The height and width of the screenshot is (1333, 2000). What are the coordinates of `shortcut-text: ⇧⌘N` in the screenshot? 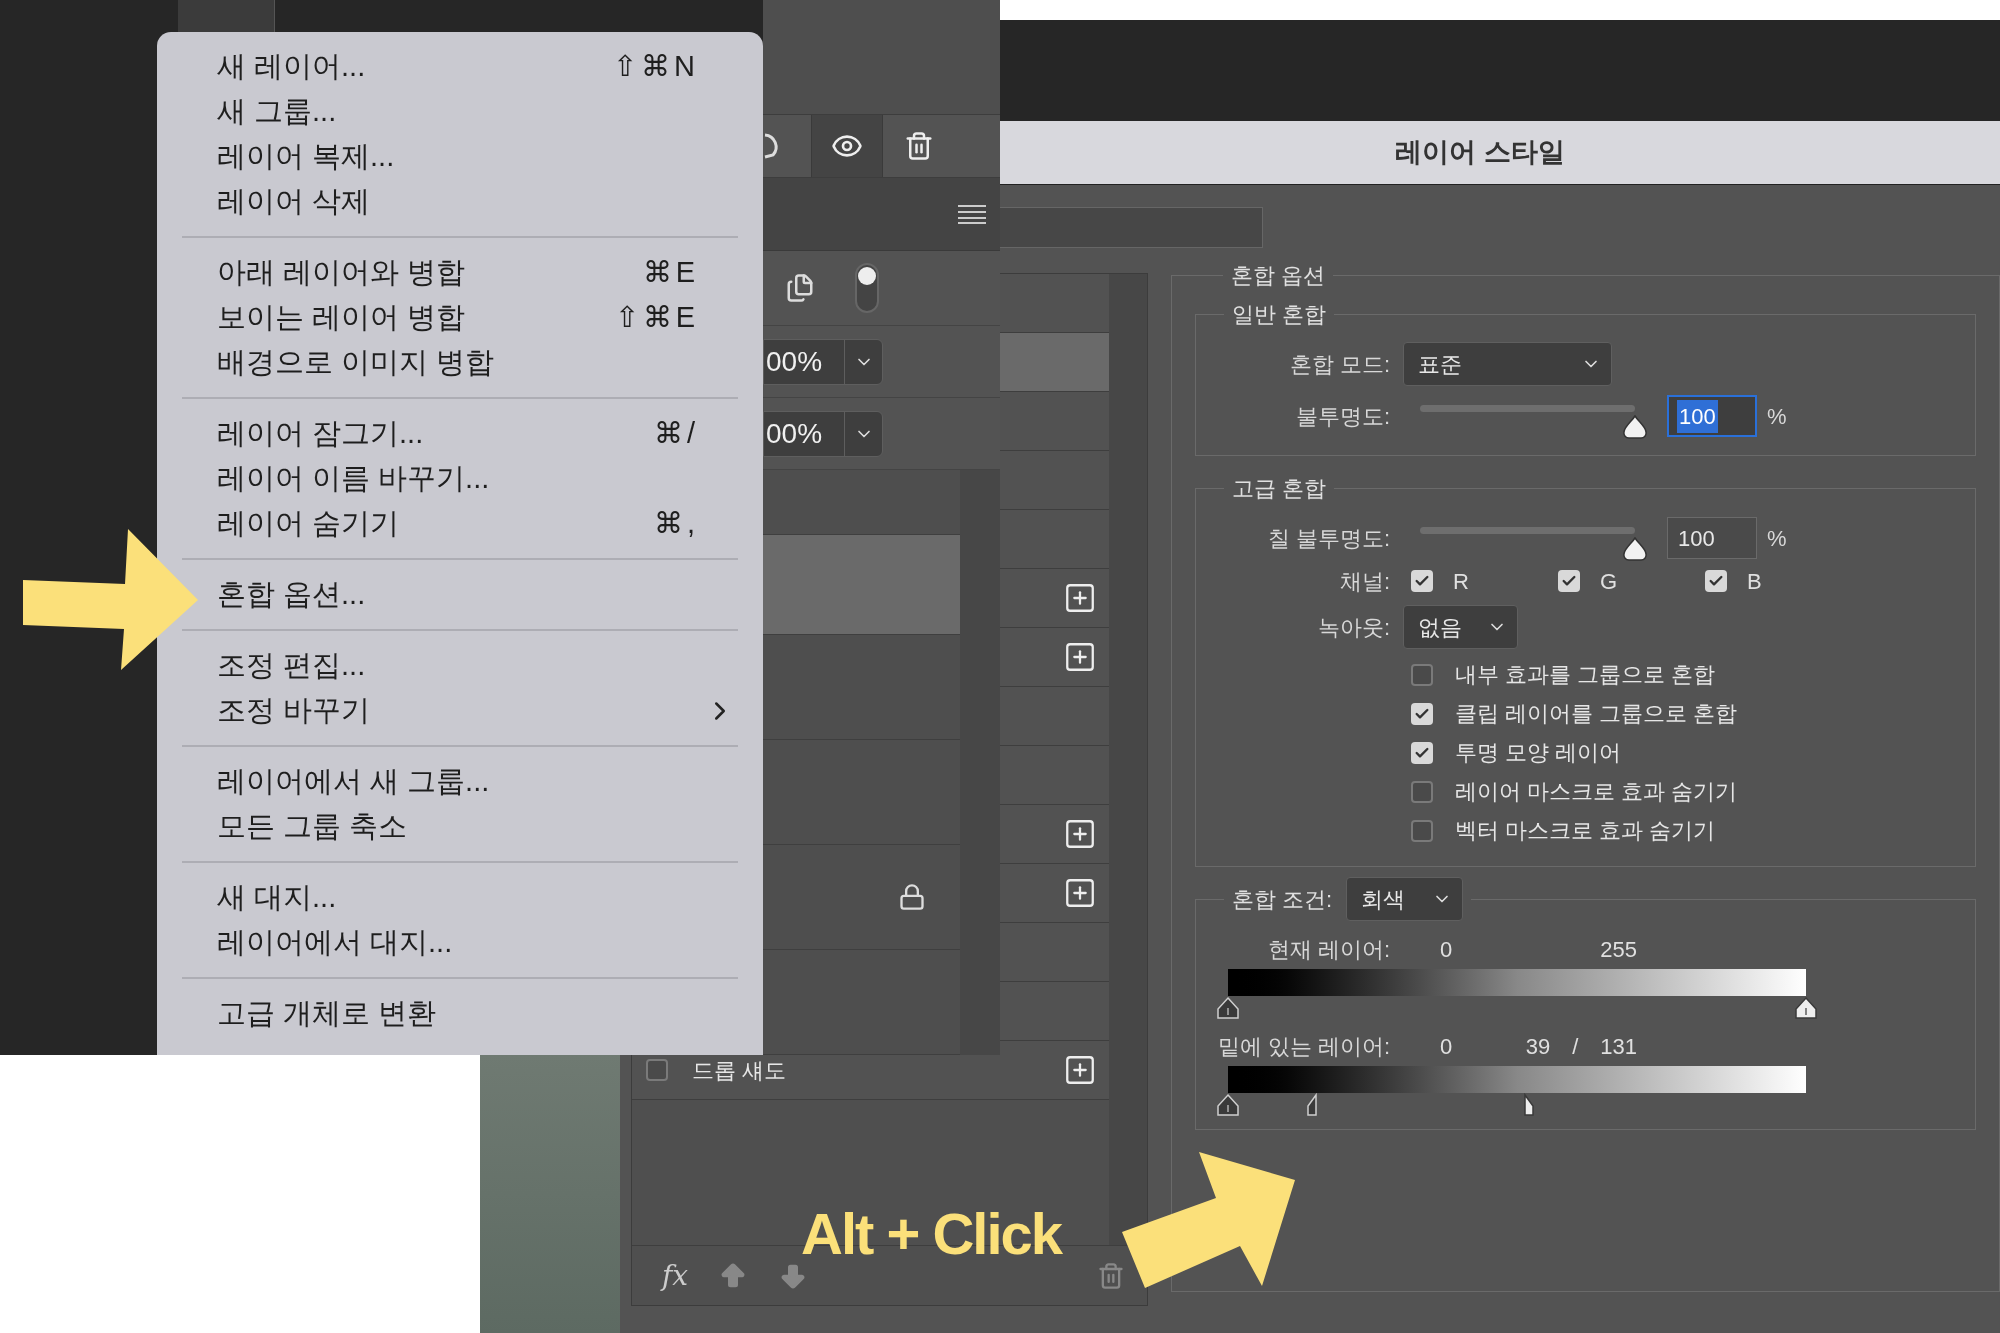 It's located at (656, 66).